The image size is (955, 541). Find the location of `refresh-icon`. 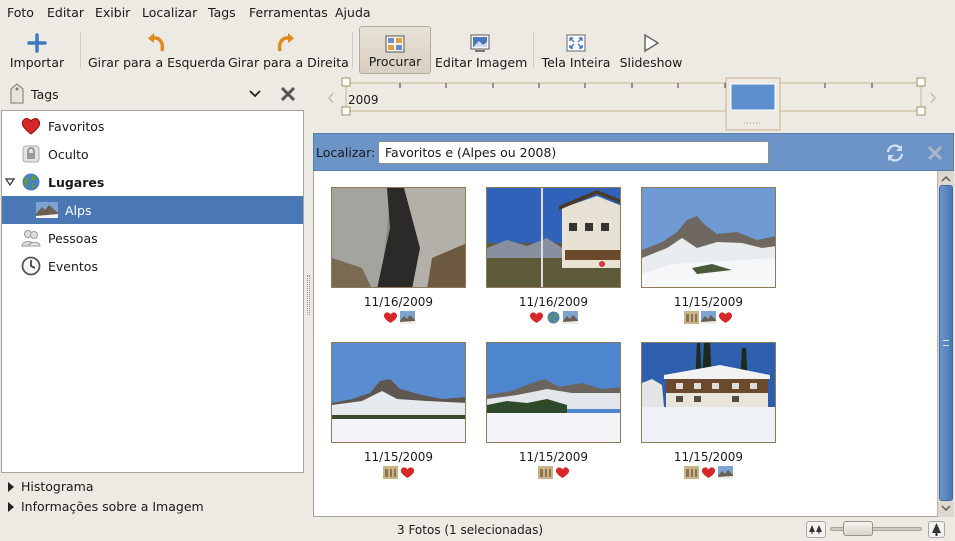

refresh-icon is located at coordinates (895, 153).